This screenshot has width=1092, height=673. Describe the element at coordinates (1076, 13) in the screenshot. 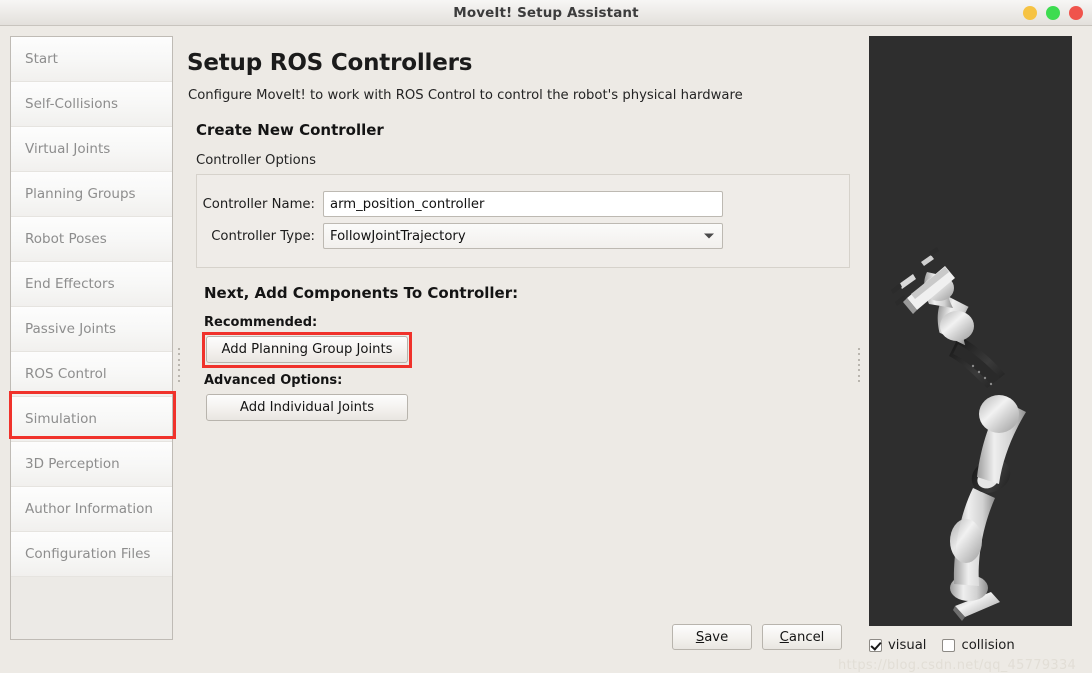

I see `close-button` at that location.